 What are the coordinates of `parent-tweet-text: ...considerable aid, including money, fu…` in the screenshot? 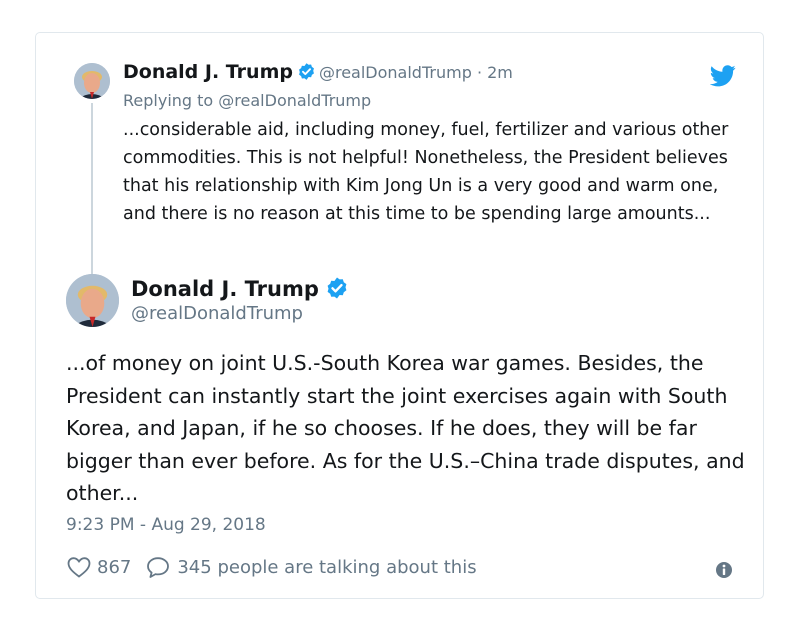 It's located at (426, 172).